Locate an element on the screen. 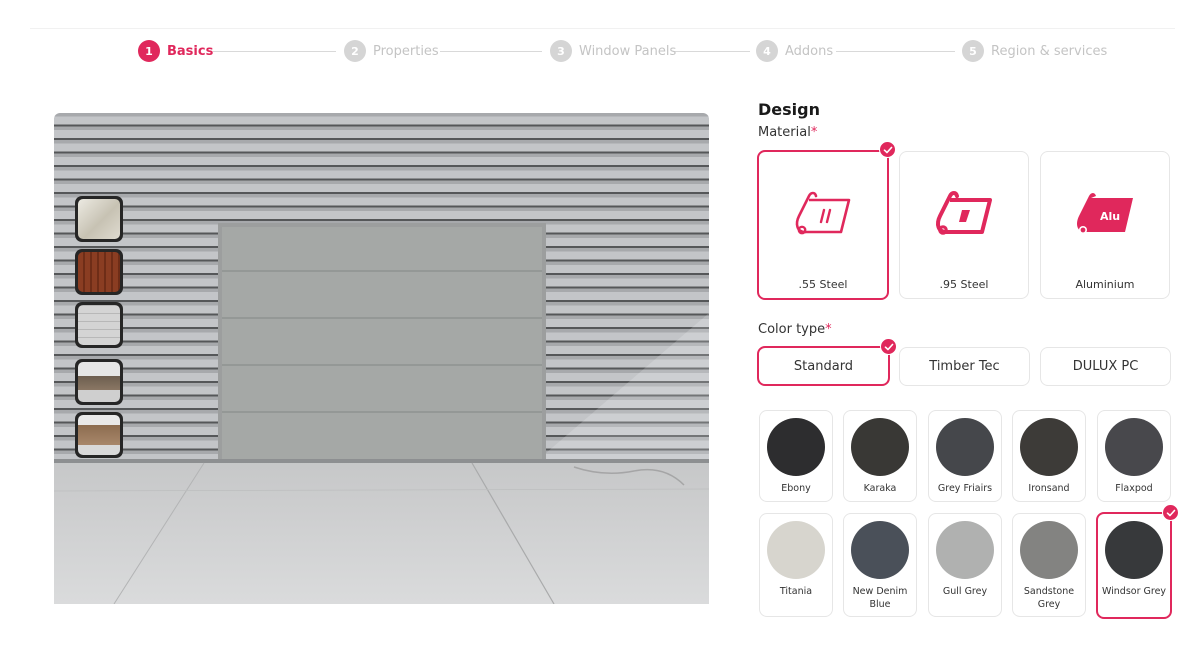 Image resolution: width=1200 pixels, height=661 pixels. color-swatch-ironsand: Ironsand is located at coordinates (1049, 456).